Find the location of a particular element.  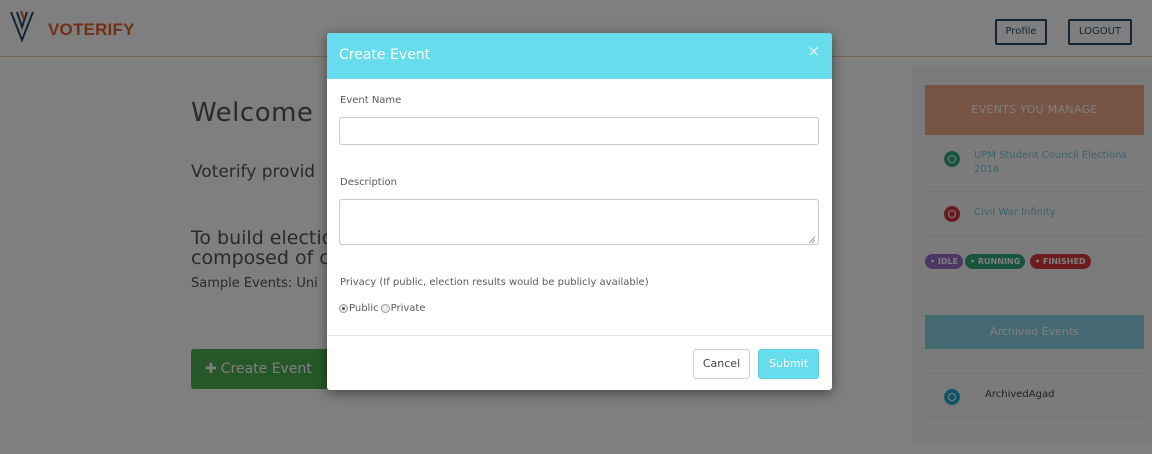

privacy-radio-group: Public Private is located at coordinates (382, 308).